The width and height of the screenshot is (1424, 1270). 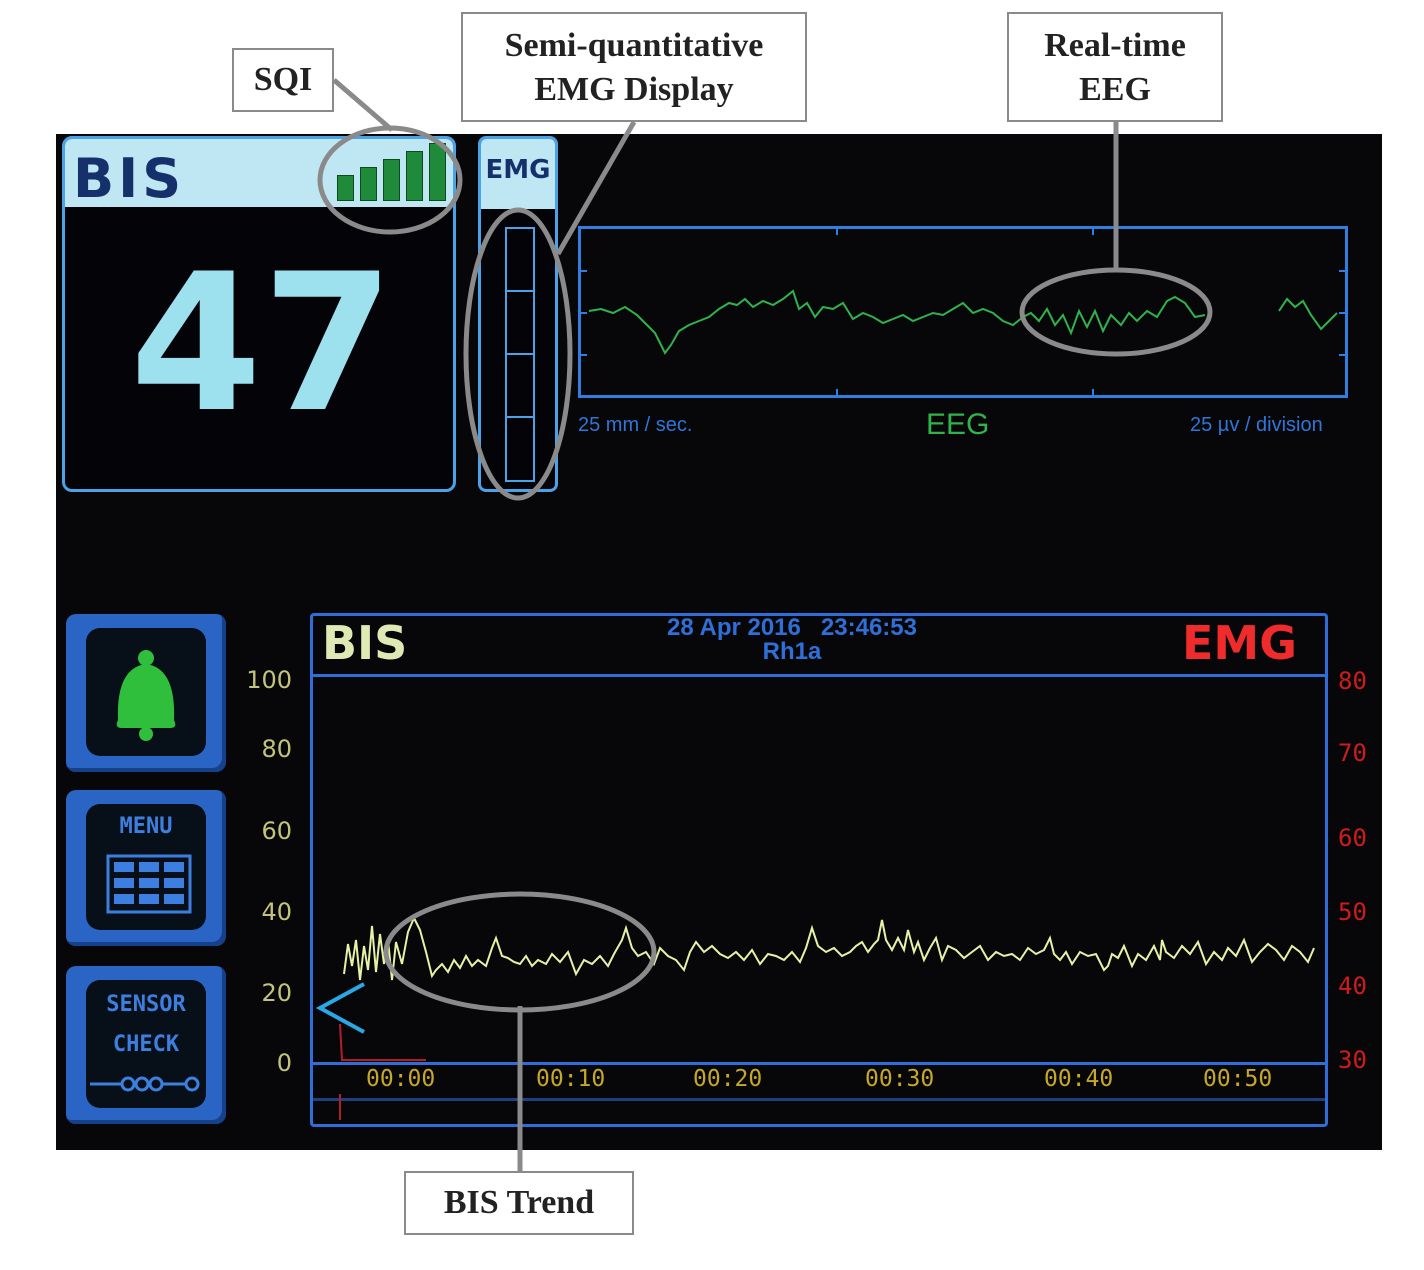 I want to click on emg-highlight-ellipse, so click(x=518, y=354).